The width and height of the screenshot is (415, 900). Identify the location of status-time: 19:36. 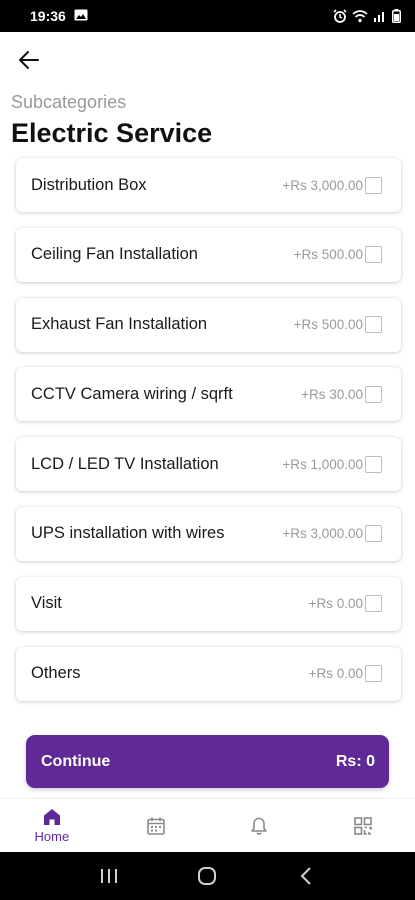
(48, 16).